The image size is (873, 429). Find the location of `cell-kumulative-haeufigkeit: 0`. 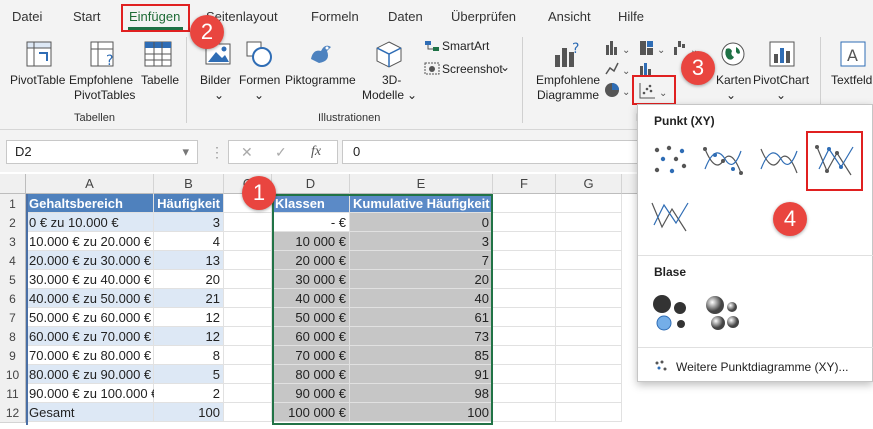

cell-kumulative-haeufigkeit: 0 is located at coordinates (421, 222).